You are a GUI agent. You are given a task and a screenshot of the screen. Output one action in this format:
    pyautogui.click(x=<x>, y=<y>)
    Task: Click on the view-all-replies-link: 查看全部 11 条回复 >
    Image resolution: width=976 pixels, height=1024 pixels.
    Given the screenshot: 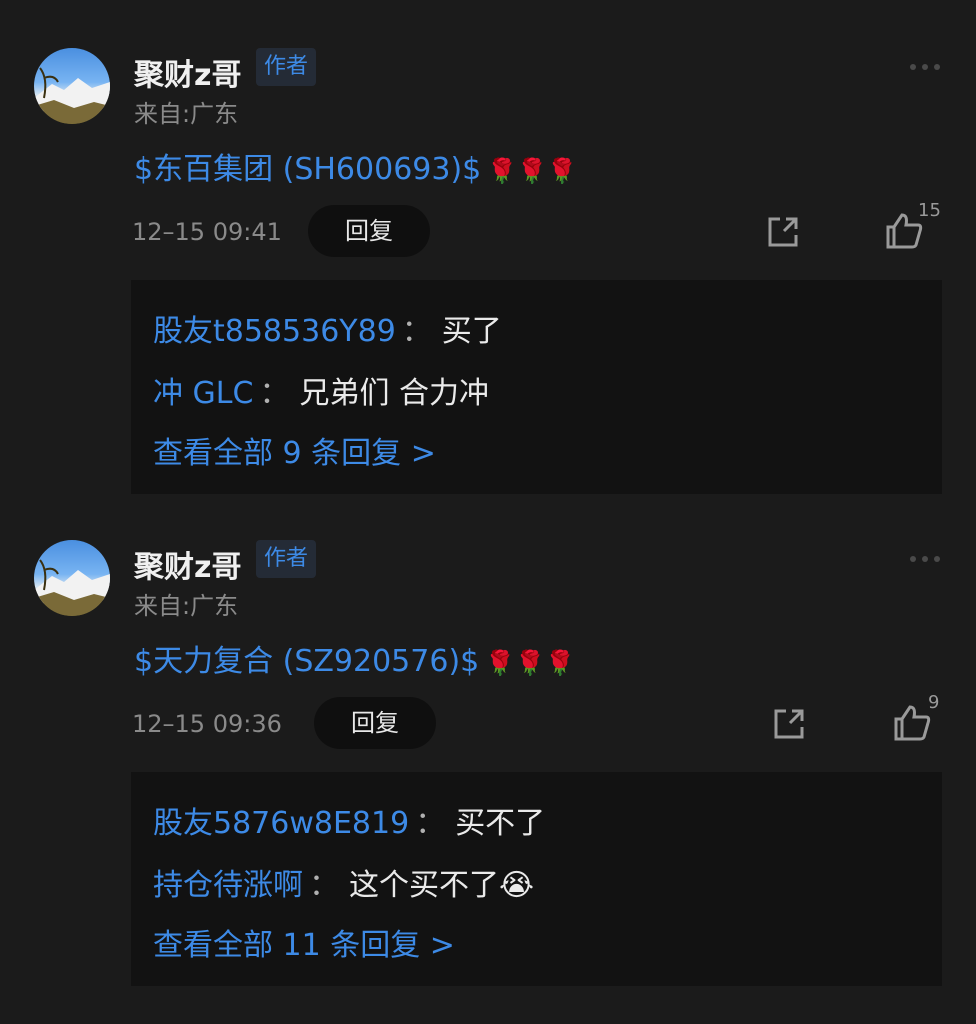 What is the action you would take?
    pyautogui.click(x=304, y=942)
    